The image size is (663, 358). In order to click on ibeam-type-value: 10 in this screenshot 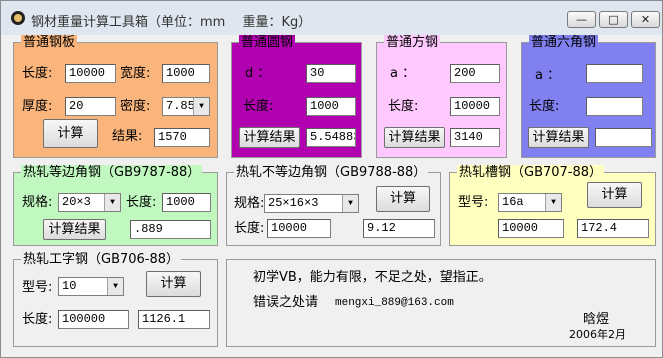, I will do `click(69, 286)`.